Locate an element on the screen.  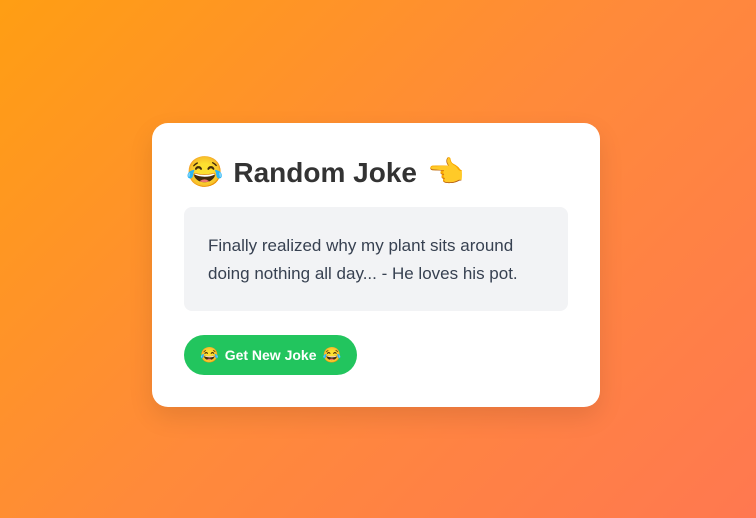
get-new-joke-button: 😂 Get New Joke 😂 is located at coordinates (271, 355).